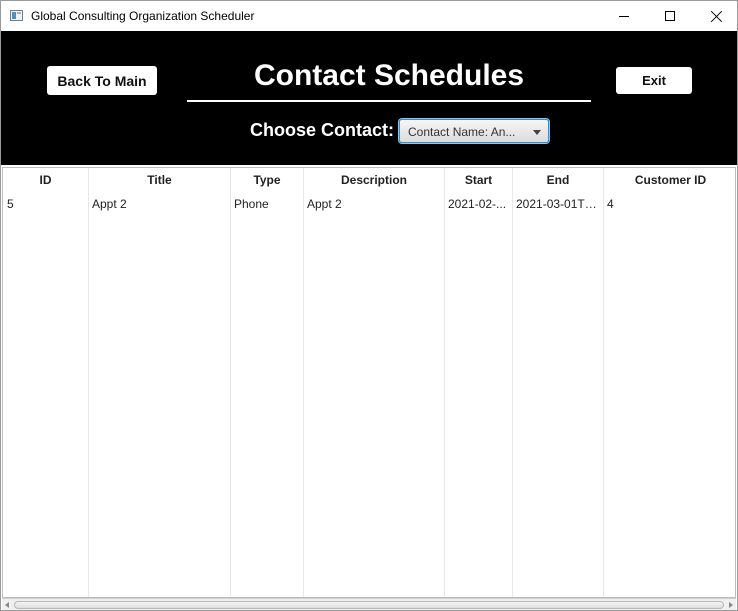 The width and height of the screenshot is (738, 611). What do you see at coordinates (369, 16) in the screenshot?
I see `title-bar: Global Consulting Organization Scheduler` at bounding box center [369, 16].